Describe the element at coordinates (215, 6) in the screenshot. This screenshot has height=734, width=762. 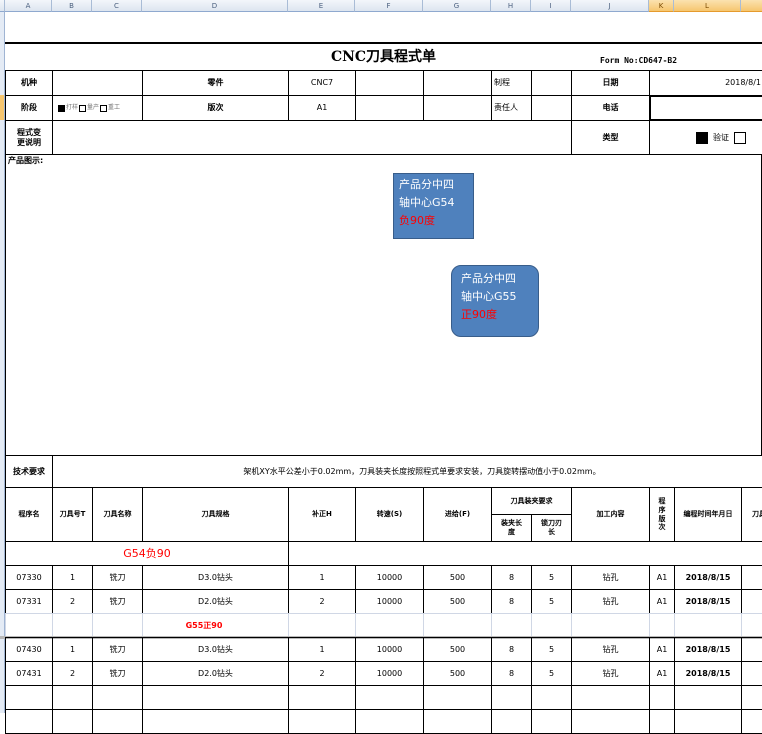
I see `column-header-d: D` at that location.